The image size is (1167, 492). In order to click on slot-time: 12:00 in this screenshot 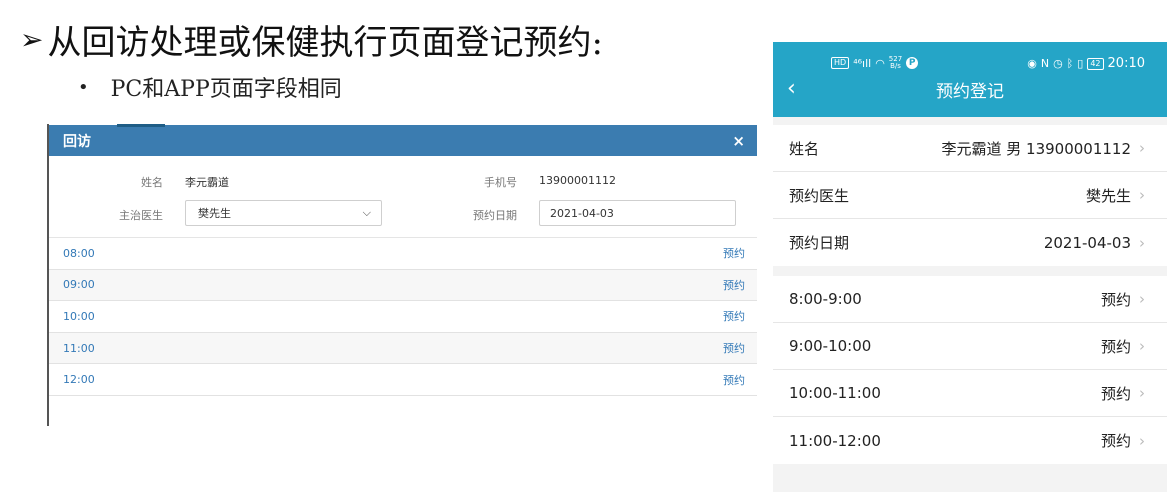, I will do `click(79, 380)`.